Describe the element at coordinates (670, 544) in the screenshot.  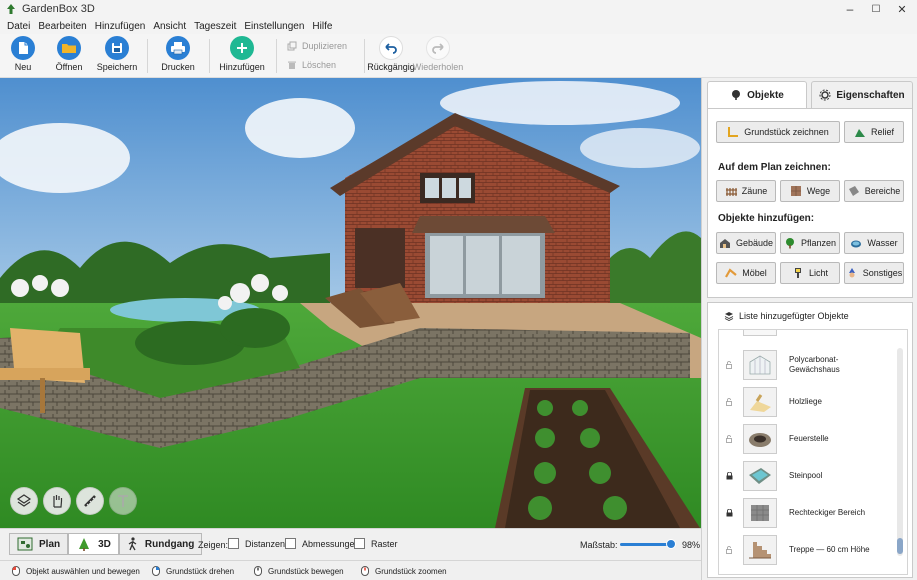
I see `scale-slider-handle` at that location.